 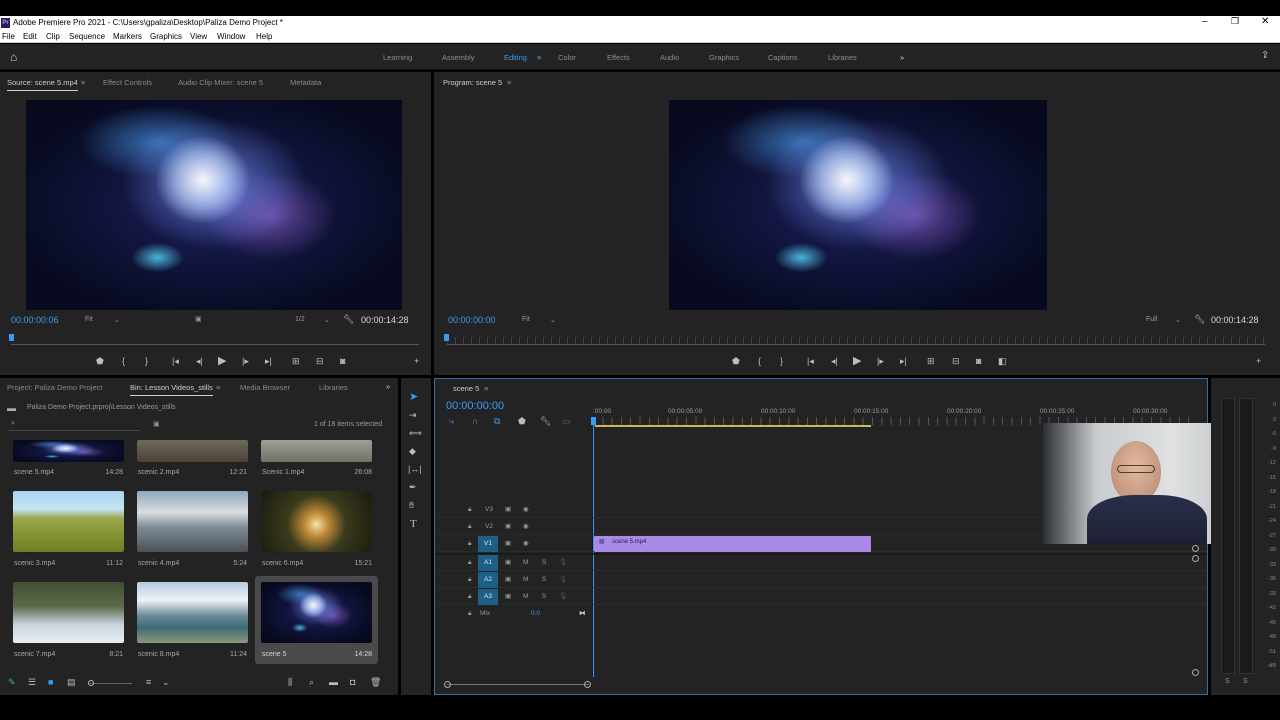 What do you see at coordinates (834, 361) in the screenshot?
I see `step-back-icon: ◂|` at bounding box center [834, 361].